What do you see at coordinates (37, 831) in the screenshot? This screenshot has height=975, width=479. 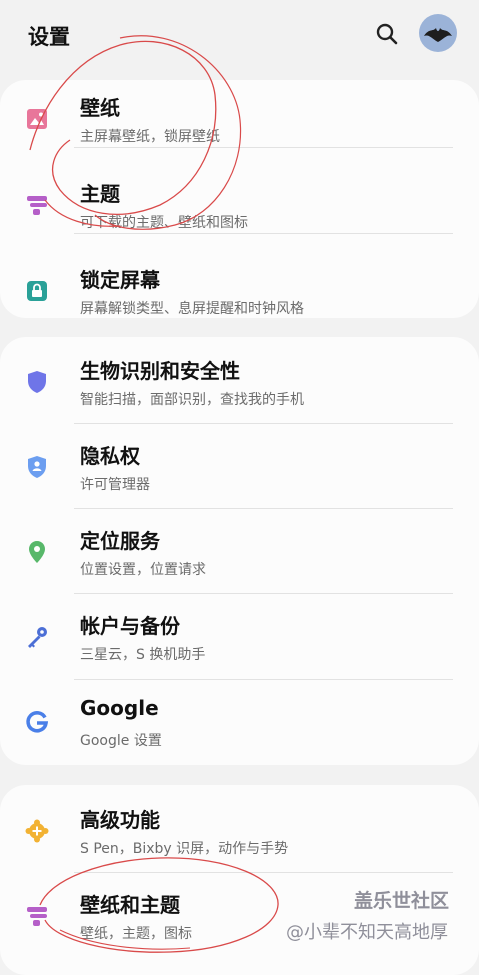 I see `gear-plus-icon` at bounding box center [37, 831].